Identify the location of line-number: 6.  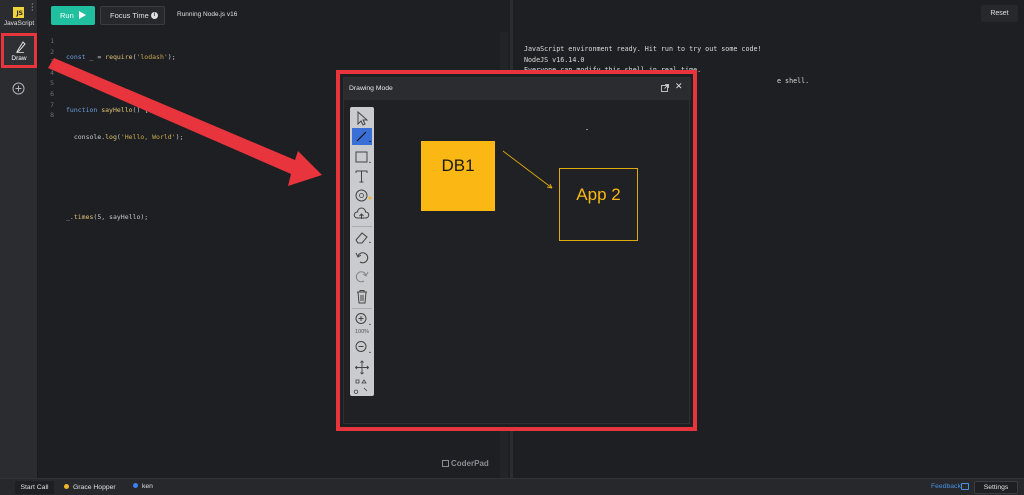
(52, 93).